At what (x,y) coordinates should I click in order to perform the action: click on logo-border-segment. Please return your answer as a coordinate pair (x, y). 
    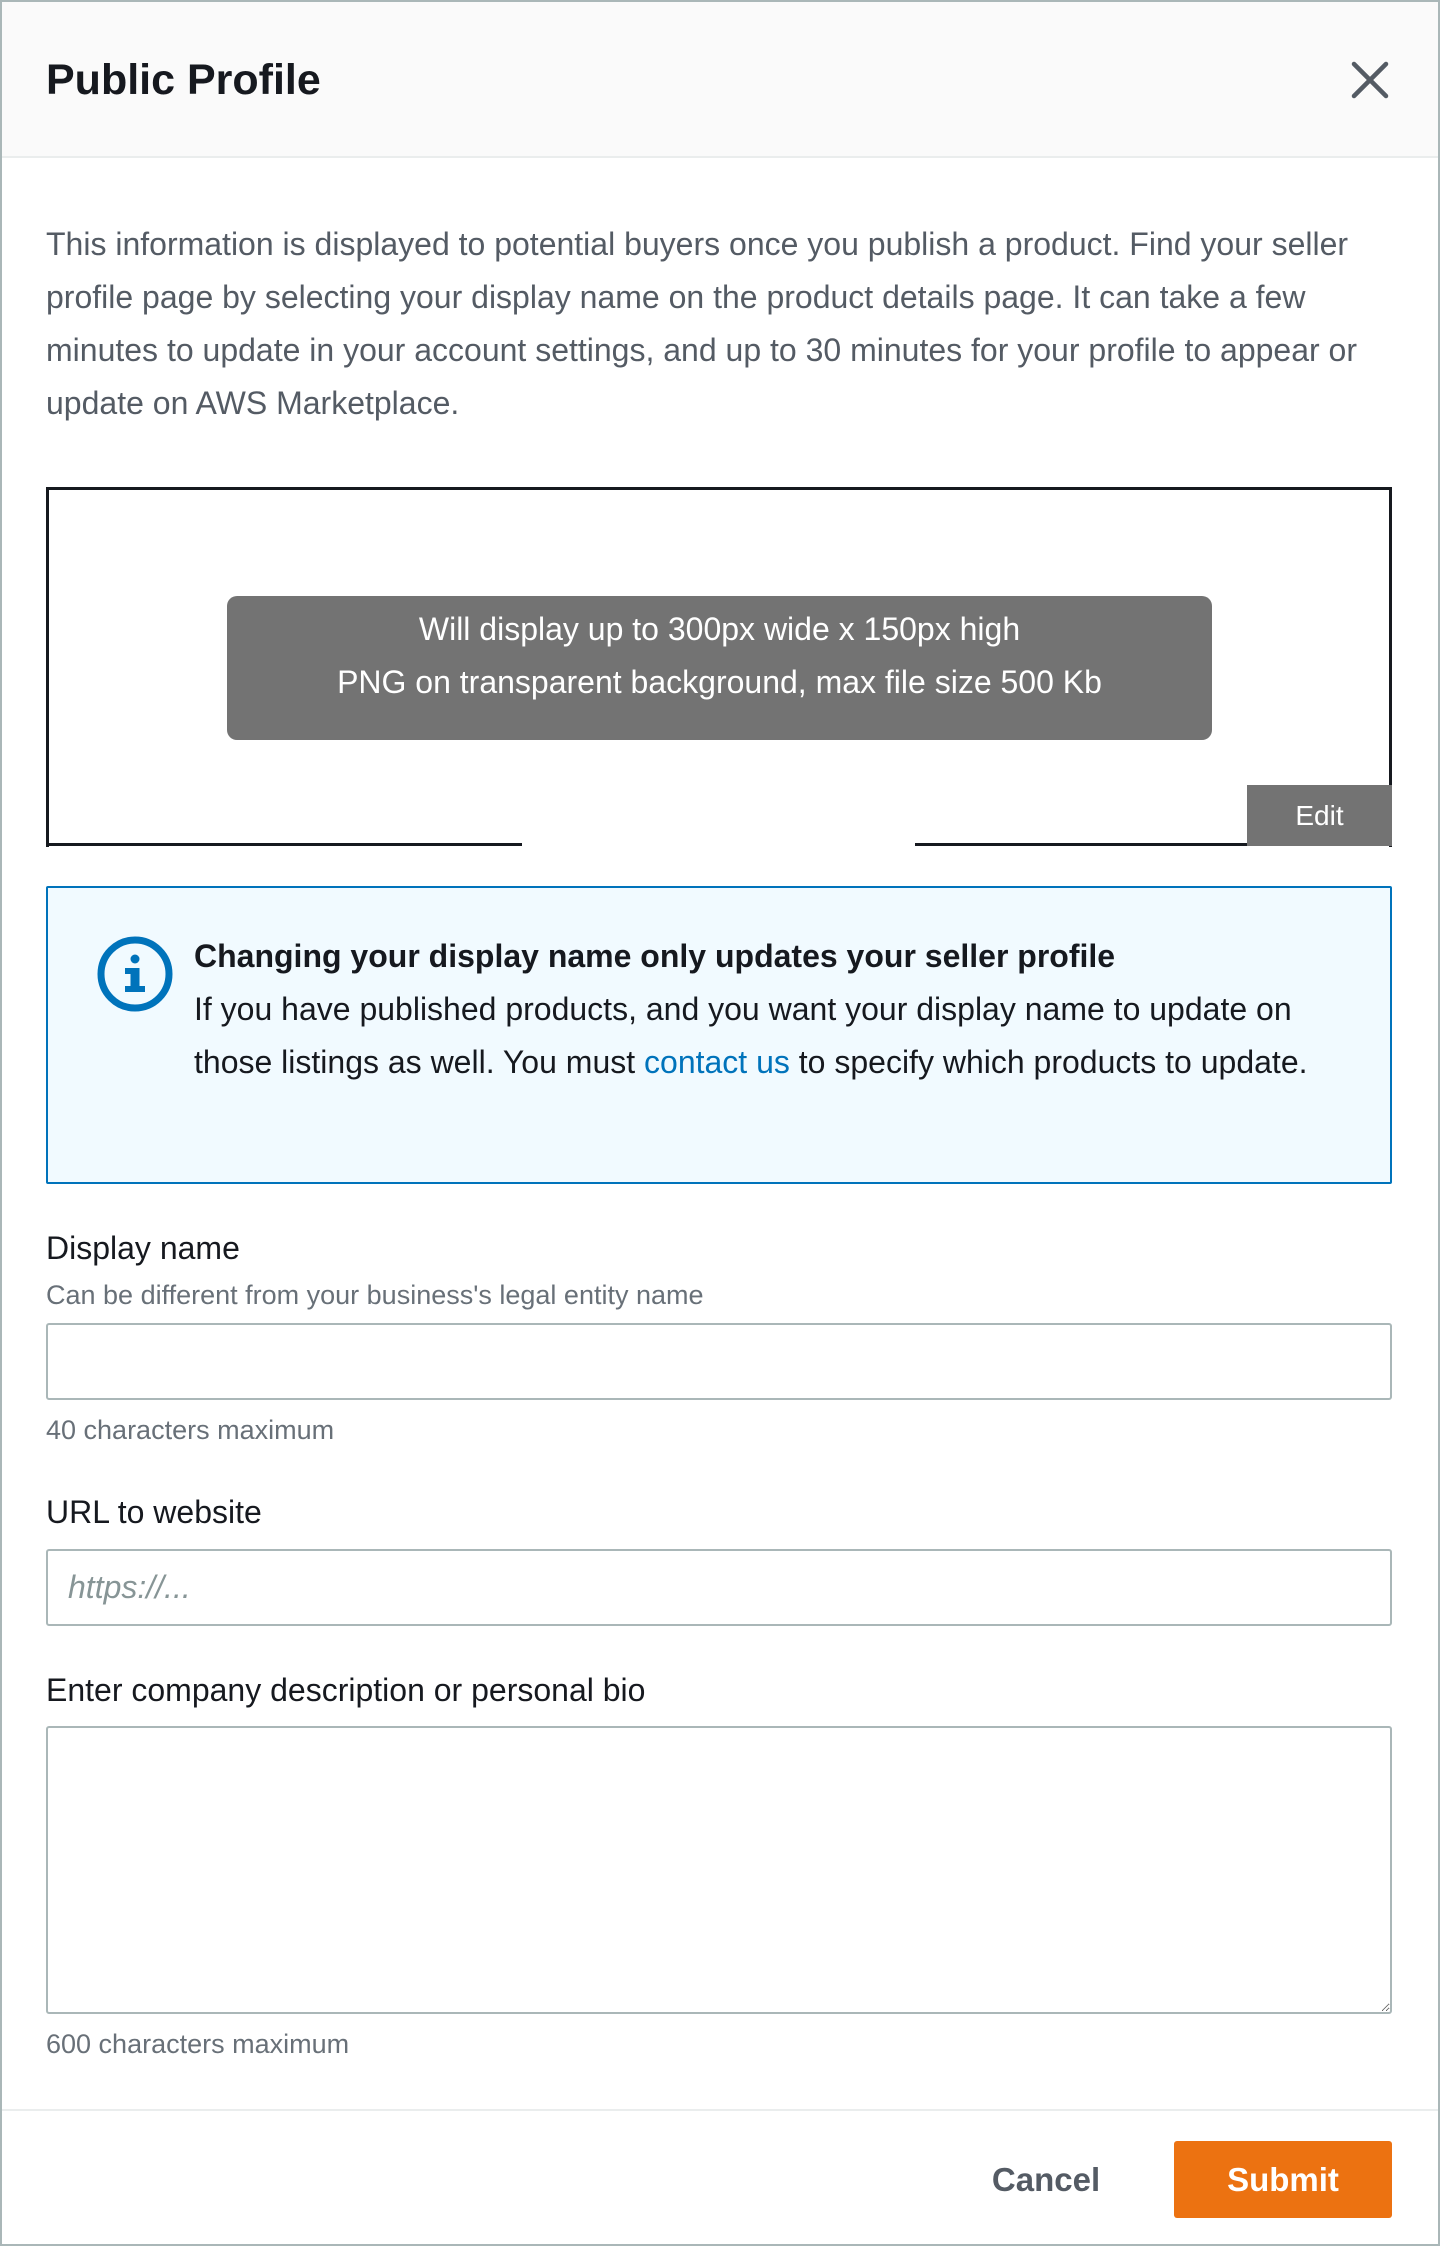
    Looking at the image, I should click on (284, 844).